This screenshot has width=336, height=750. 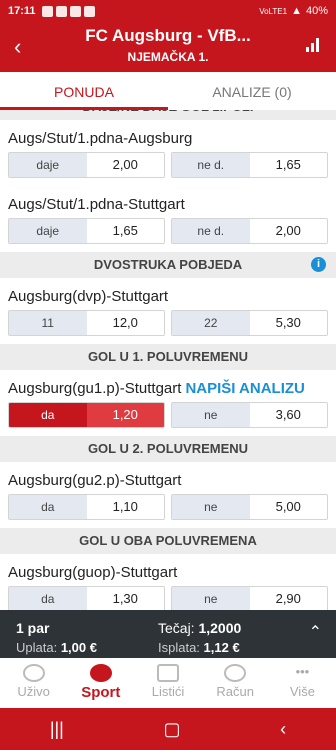 I want to click on odd-button: ne 3,60, so click(x=249, y=415).